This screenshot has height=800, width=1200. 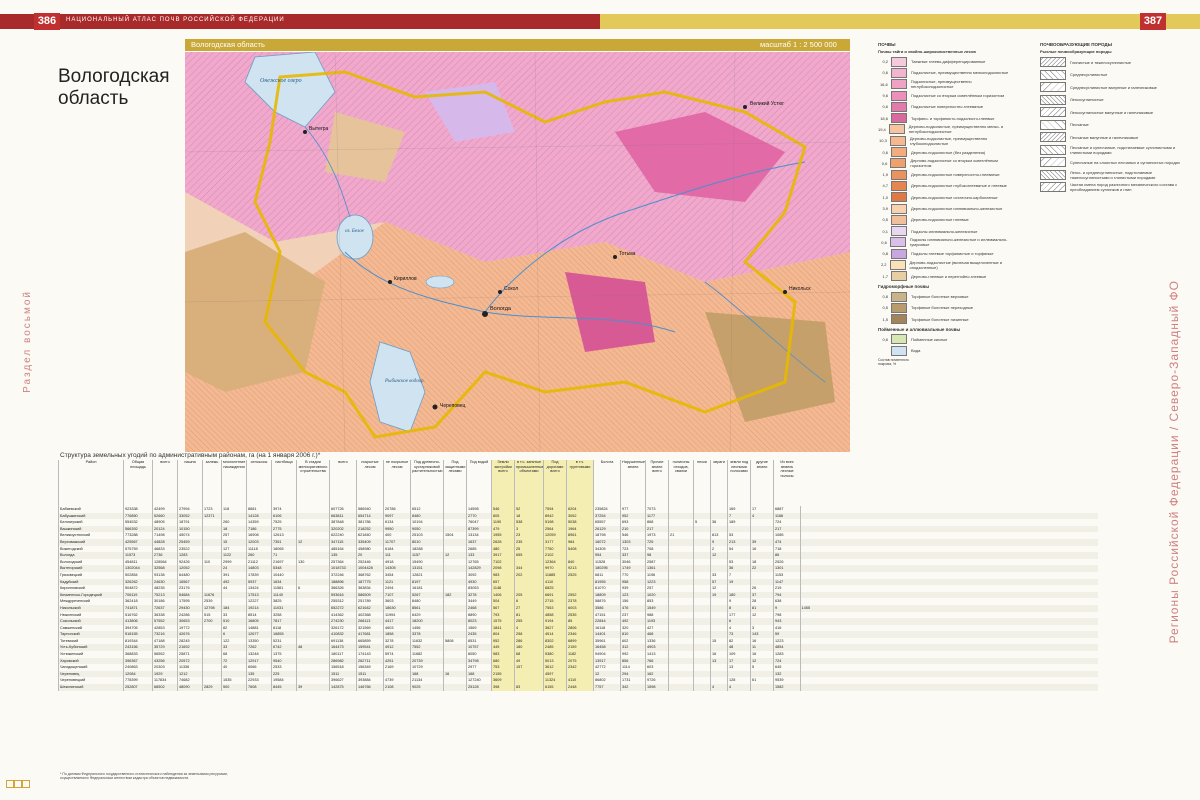 What do you see at coordinates (259, 681) in the screenshot?
I see `table-cell: 22933` at bounding box center [259, 681].